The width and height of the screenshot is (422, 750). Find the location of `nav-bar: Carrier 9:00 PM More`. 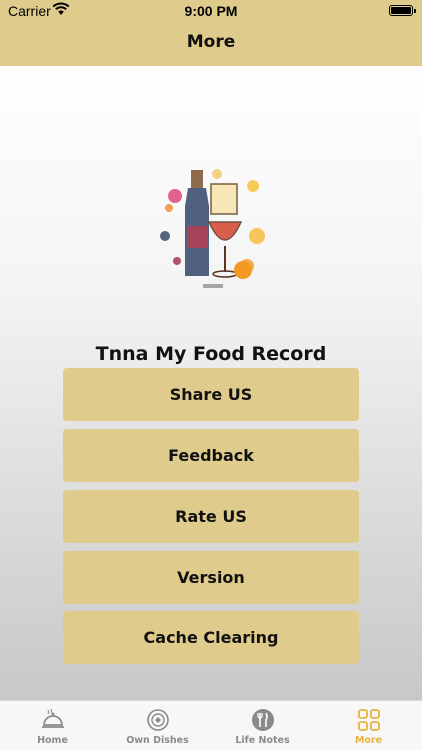

nav-bar: Carrier 9:00 PM More is located at coordinates (211, 33).